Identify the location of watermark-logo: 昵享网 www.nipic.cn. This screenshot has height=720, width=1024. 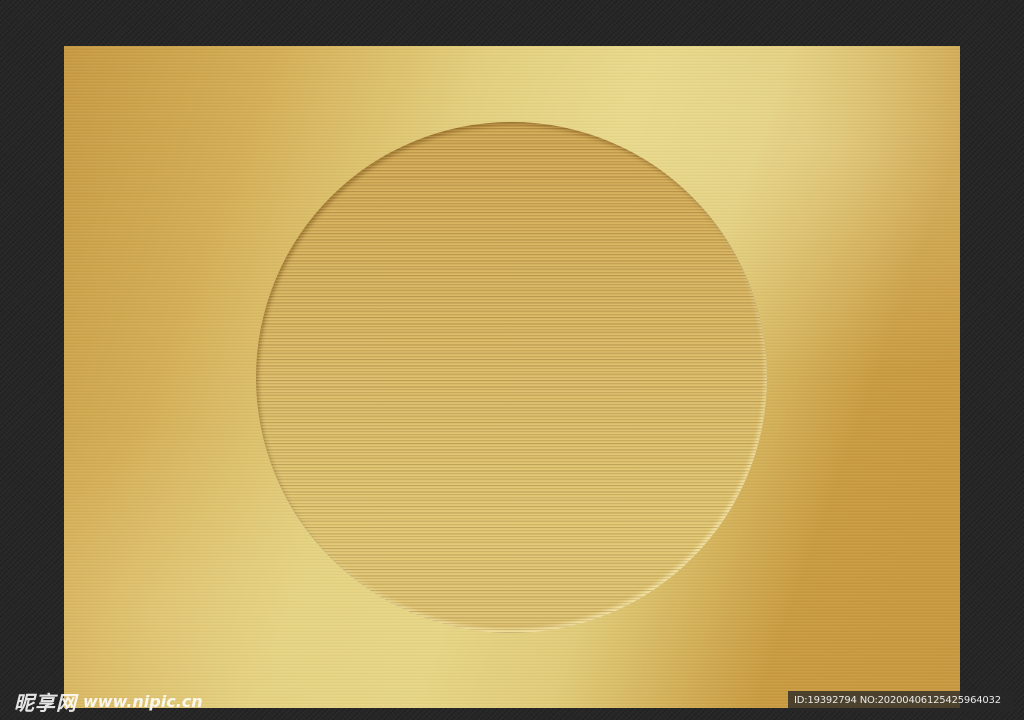
(108, 701).